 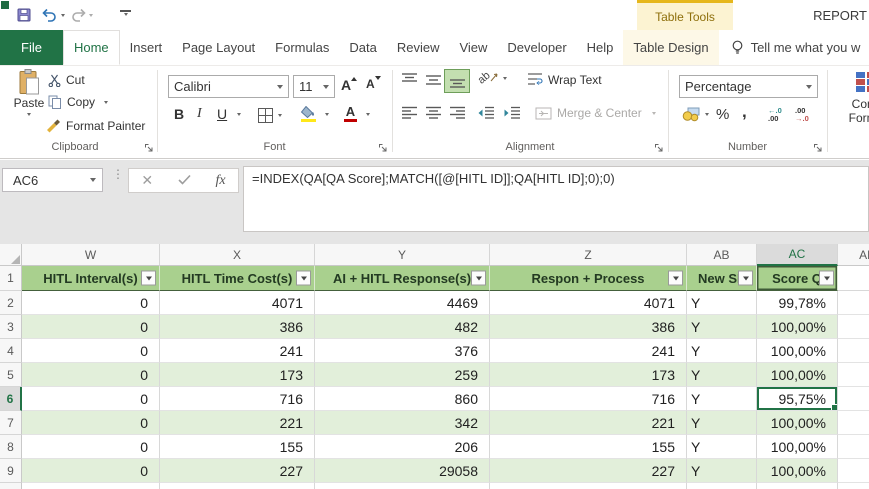 What do you see at coordinates (797, 327) in the screenshot?
I see `cell-AC3: 100,00%` at bounding box center [797, 327].